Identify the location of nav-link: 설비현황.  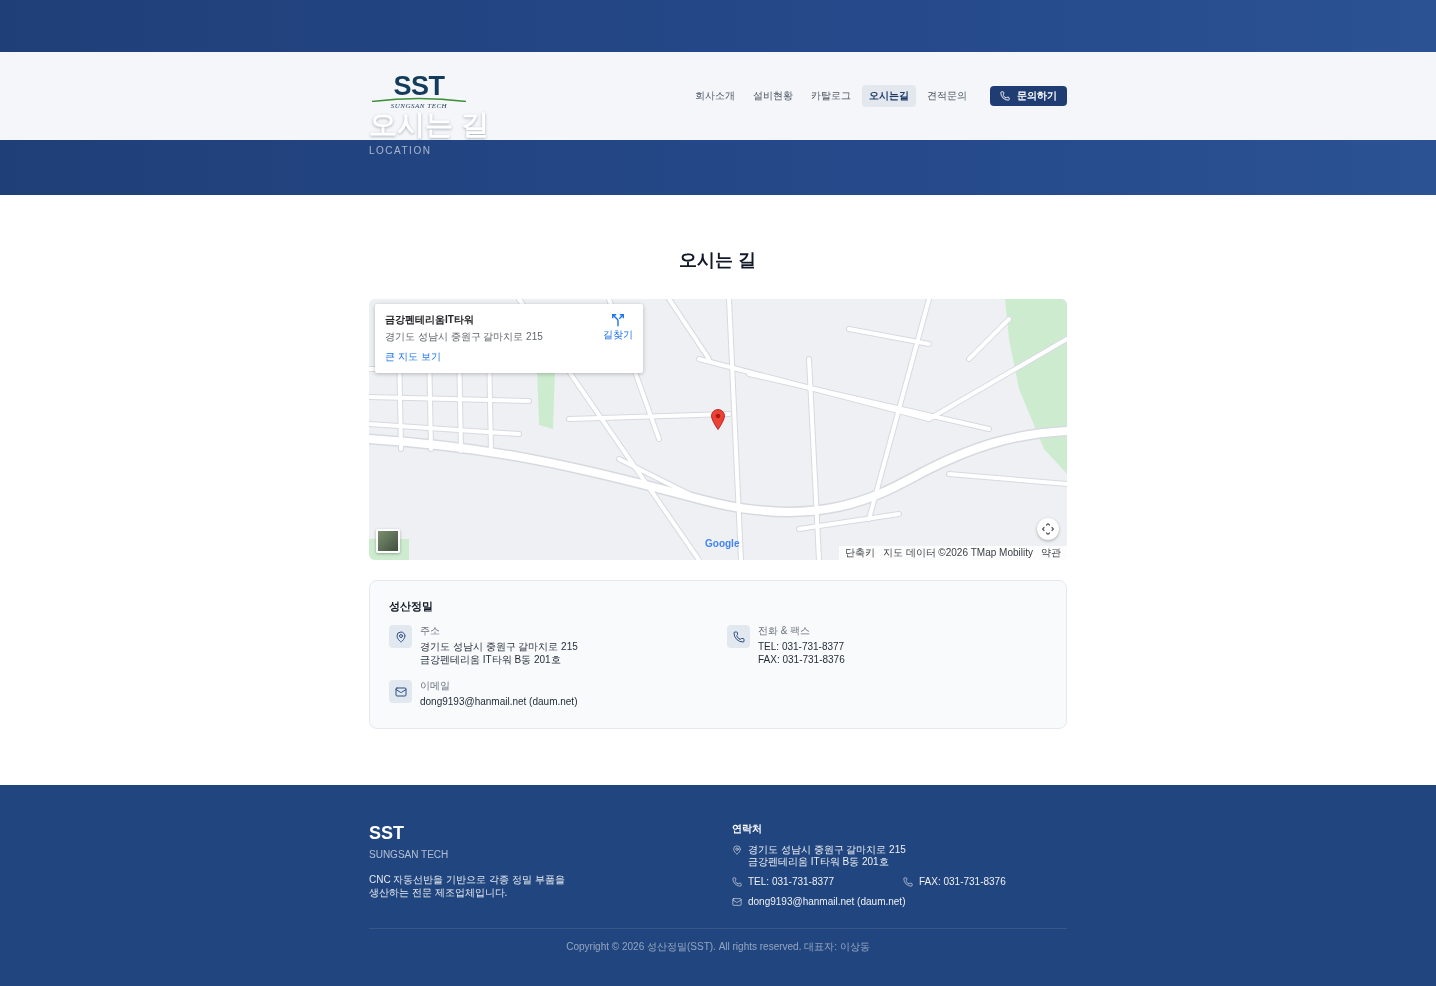
(773, 96).